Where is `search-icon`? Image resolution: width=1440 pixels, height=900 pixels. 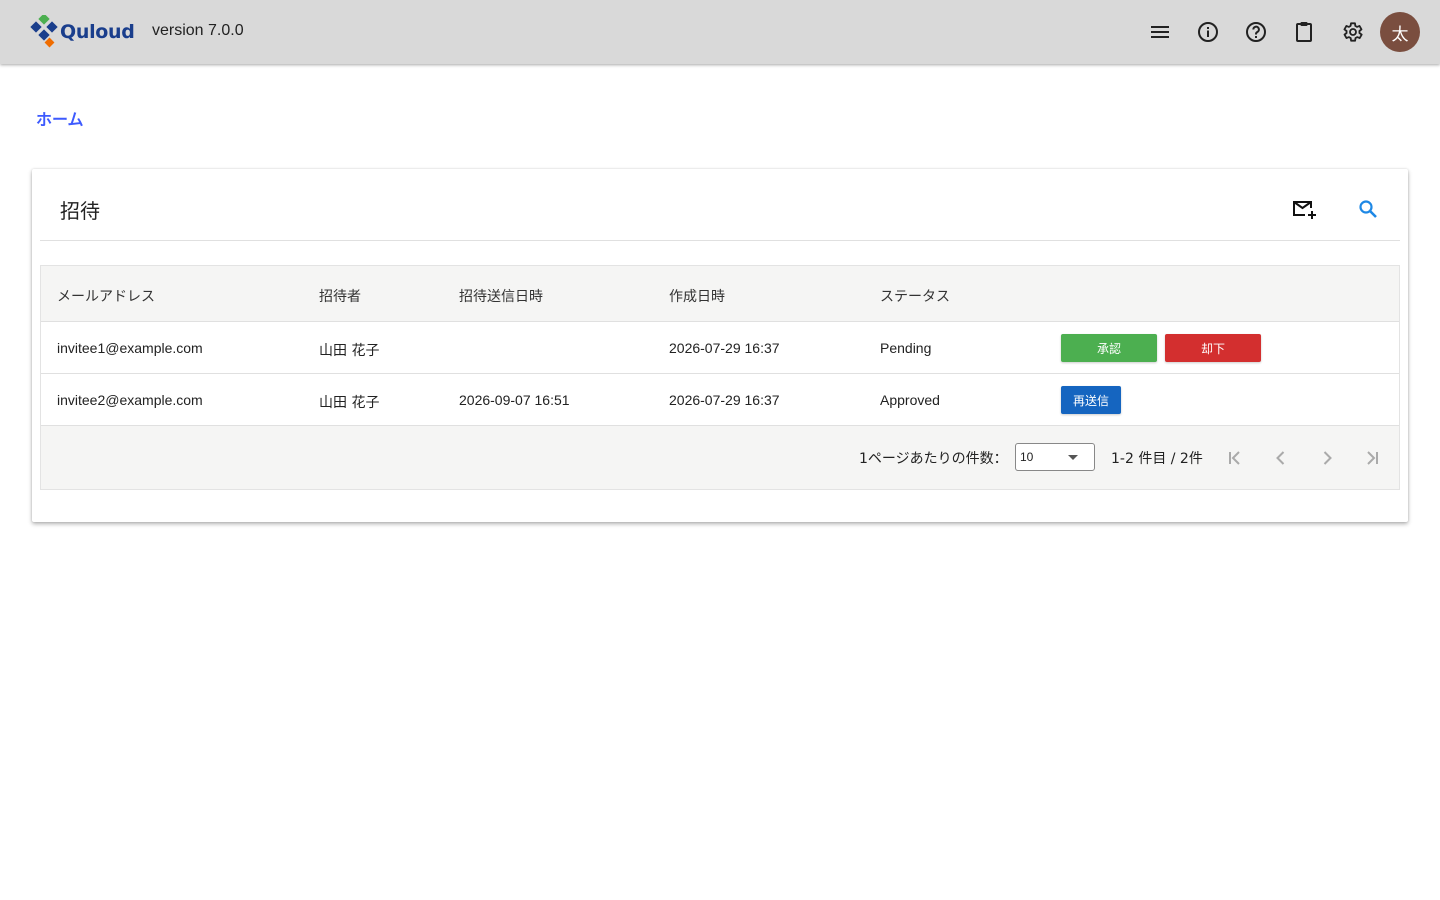
search-icon is located at coordinates (1368, 209).